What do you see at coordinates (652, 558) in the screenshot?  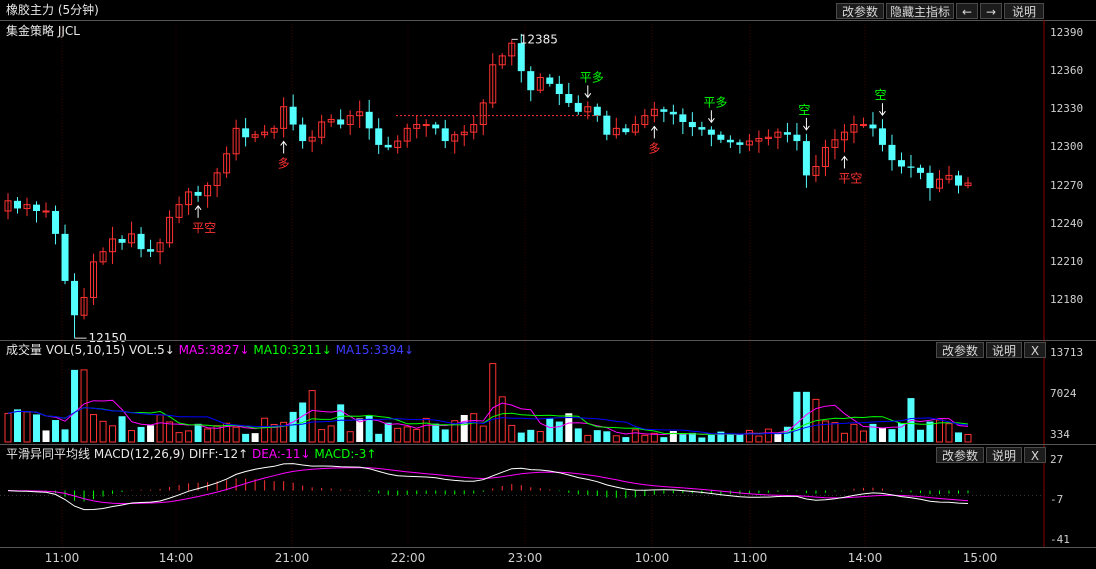 I see `time-x-tick: 10:00` at bounding box center [652, 558].